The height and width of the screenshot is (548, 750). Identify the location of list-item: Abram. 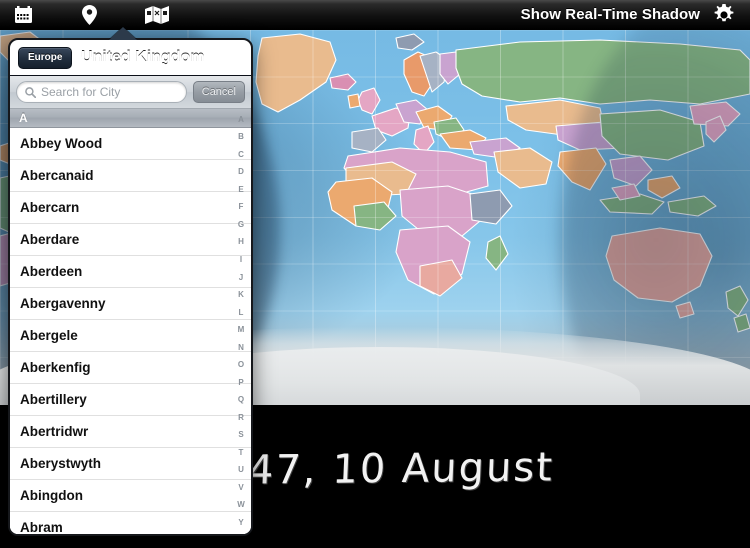
(130, 523).